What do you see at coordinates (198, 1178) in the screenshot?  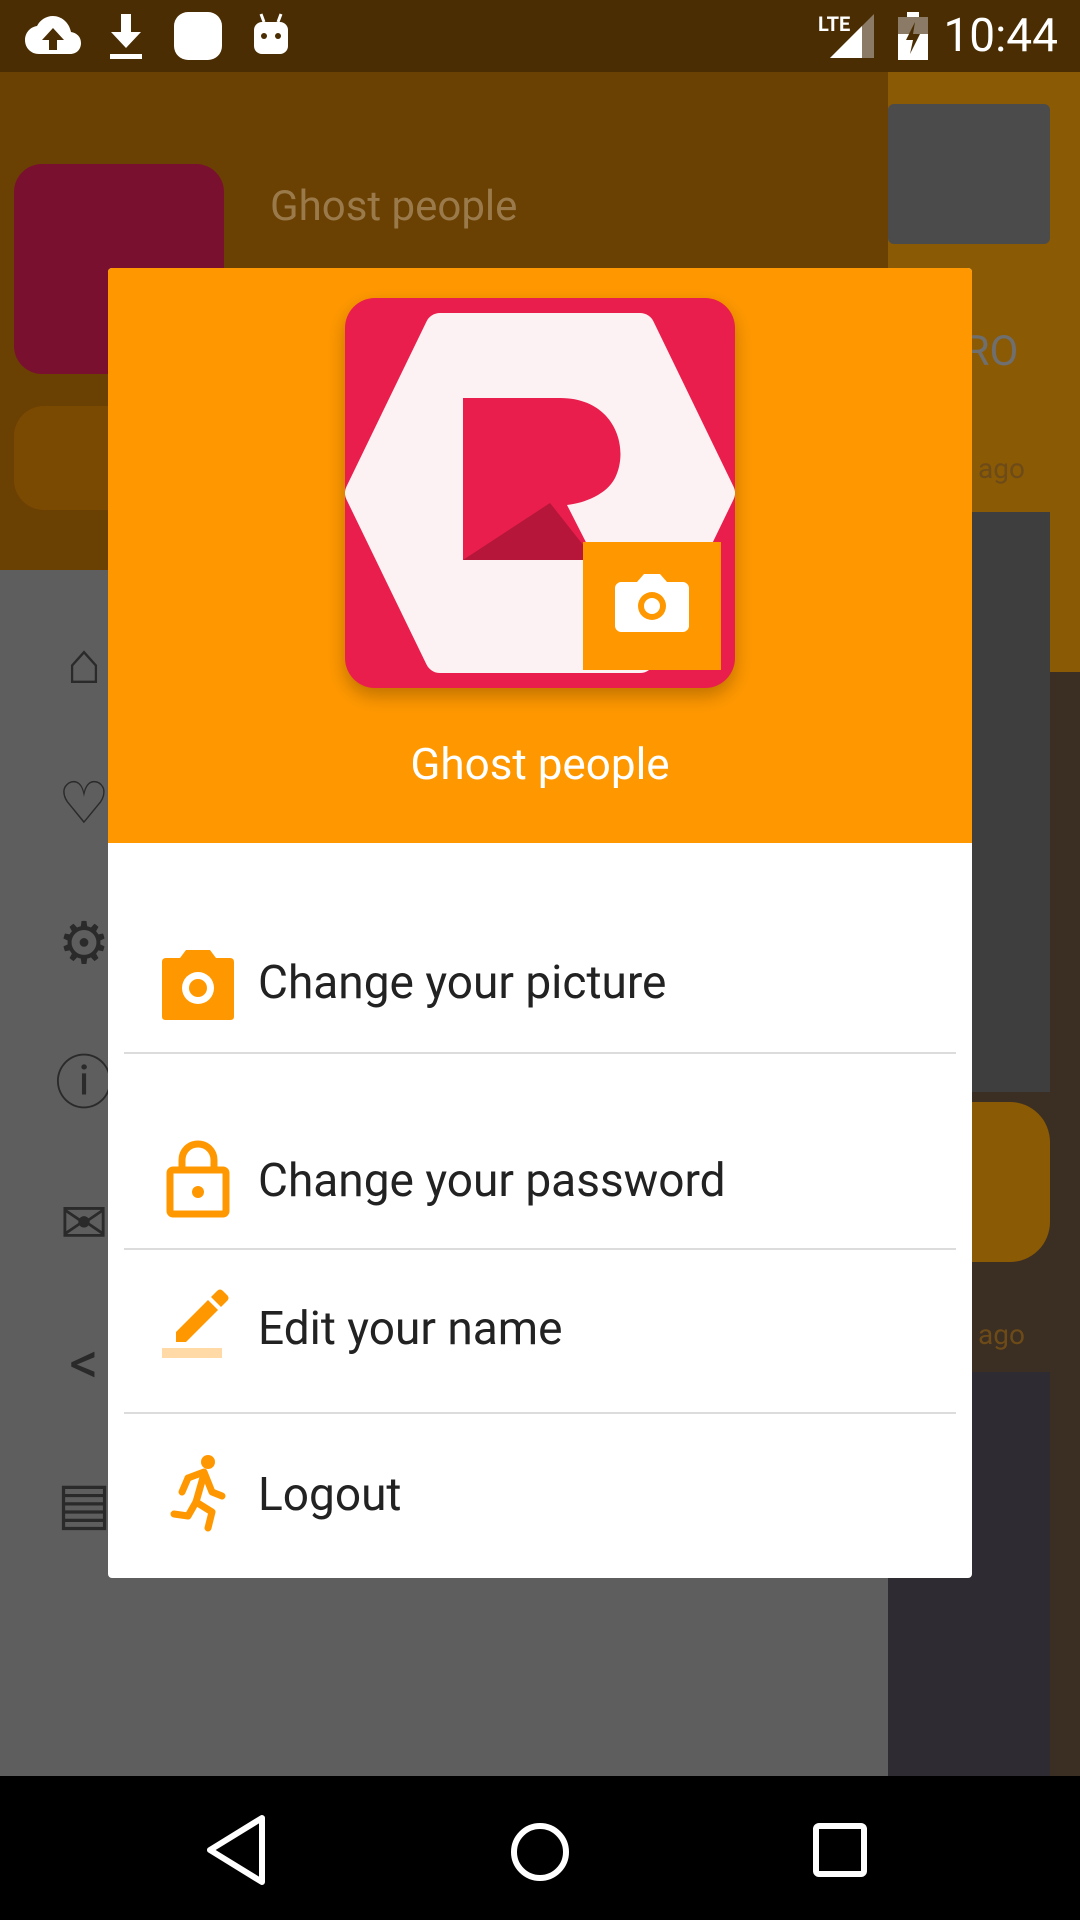 I see `lock-icon` at bounding box center [198, 1178].